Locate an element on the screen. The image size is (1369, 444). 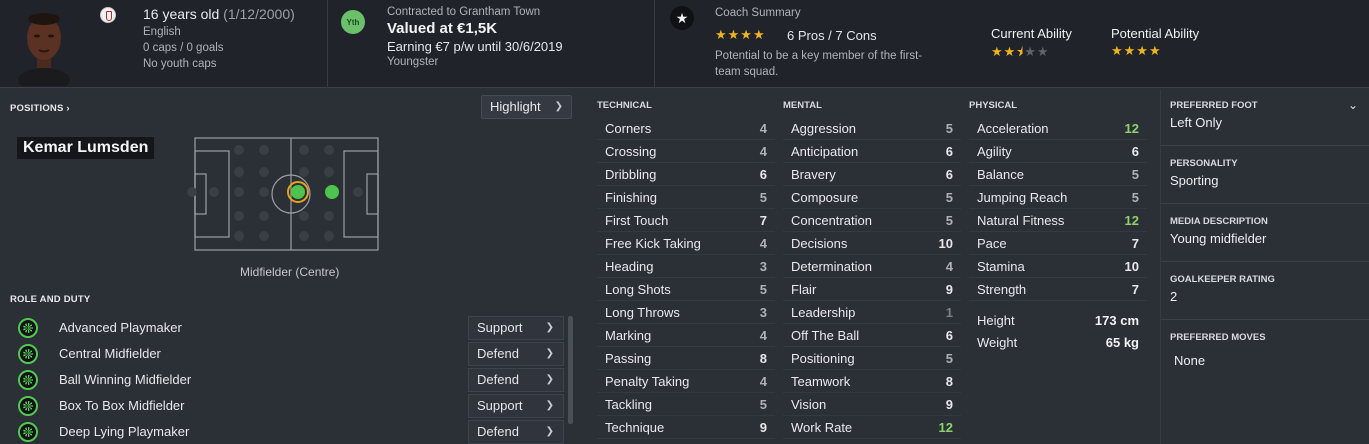
contract-type: Youngster is located at coordinates (413, 62).